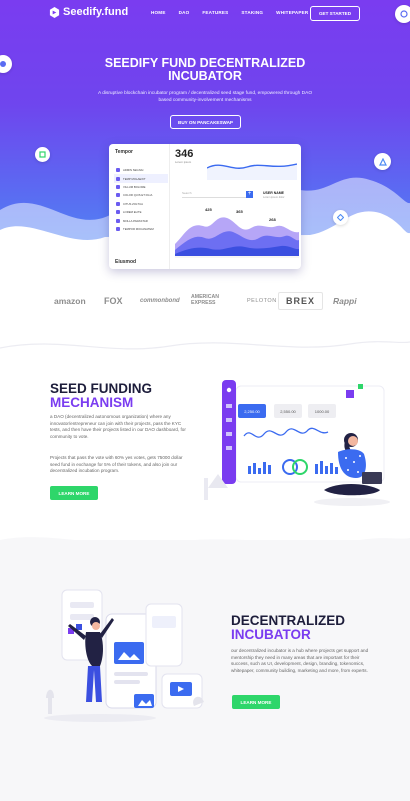 The width and height of the screenshot is (410, 801). I want to click on incubator-learn-more-button: LEARN MORE, so click(256, 702).